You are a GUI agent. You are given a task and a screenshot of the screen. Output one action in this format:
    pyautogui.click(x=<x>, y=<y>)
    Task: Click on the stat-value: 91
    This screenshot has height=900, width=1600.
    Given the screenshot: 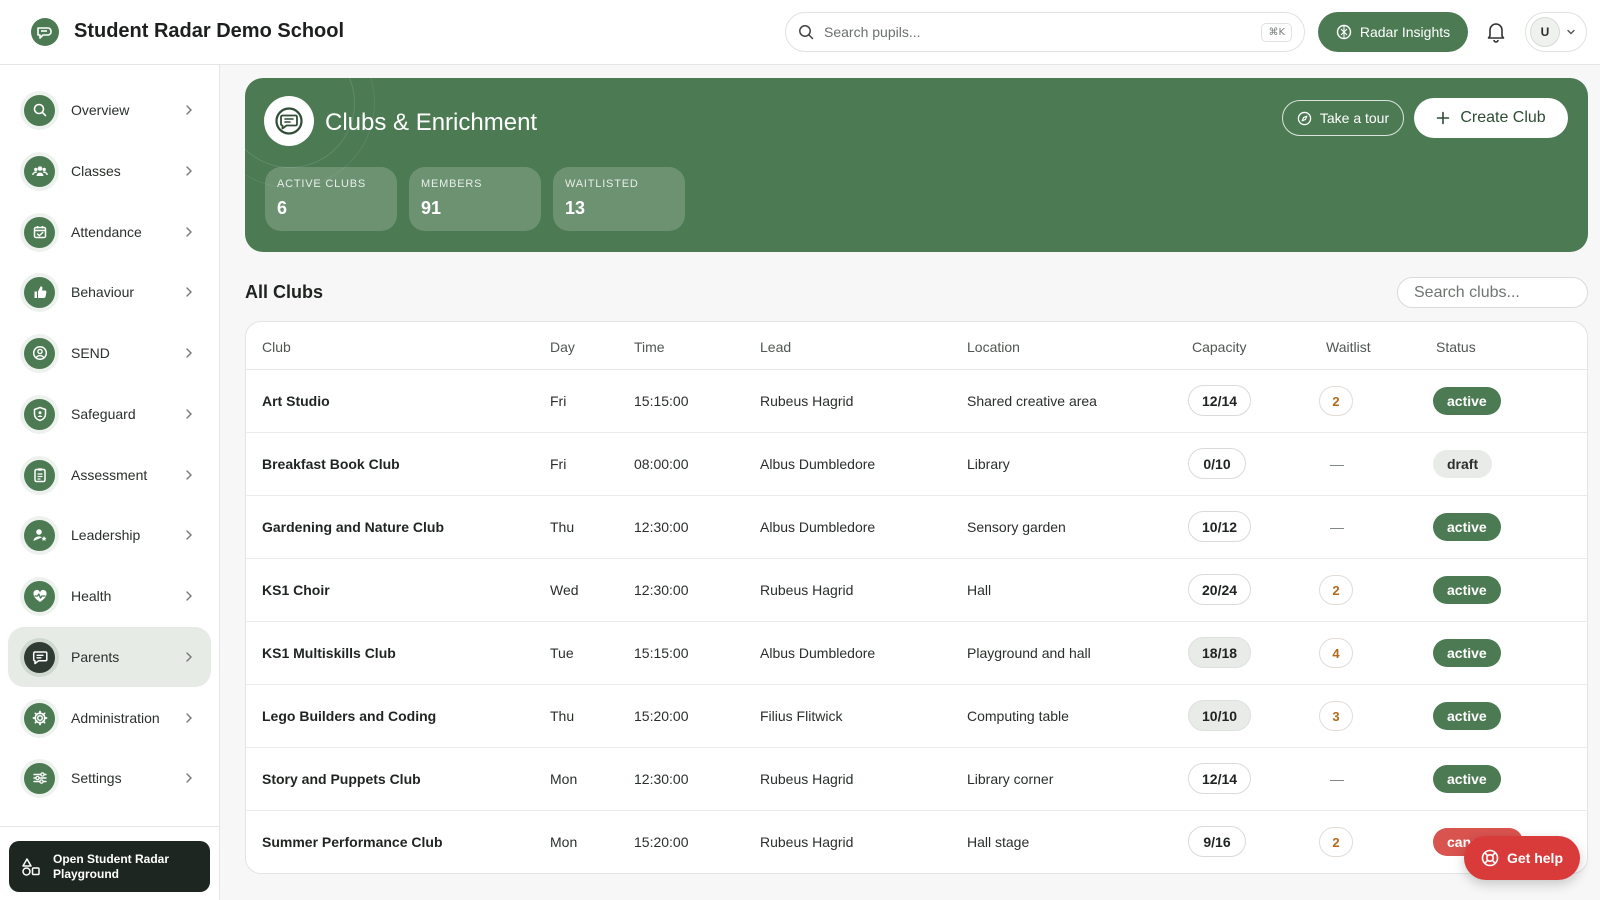 What is the action you would take?
    pyautogui.click(x=431, y=208)
    